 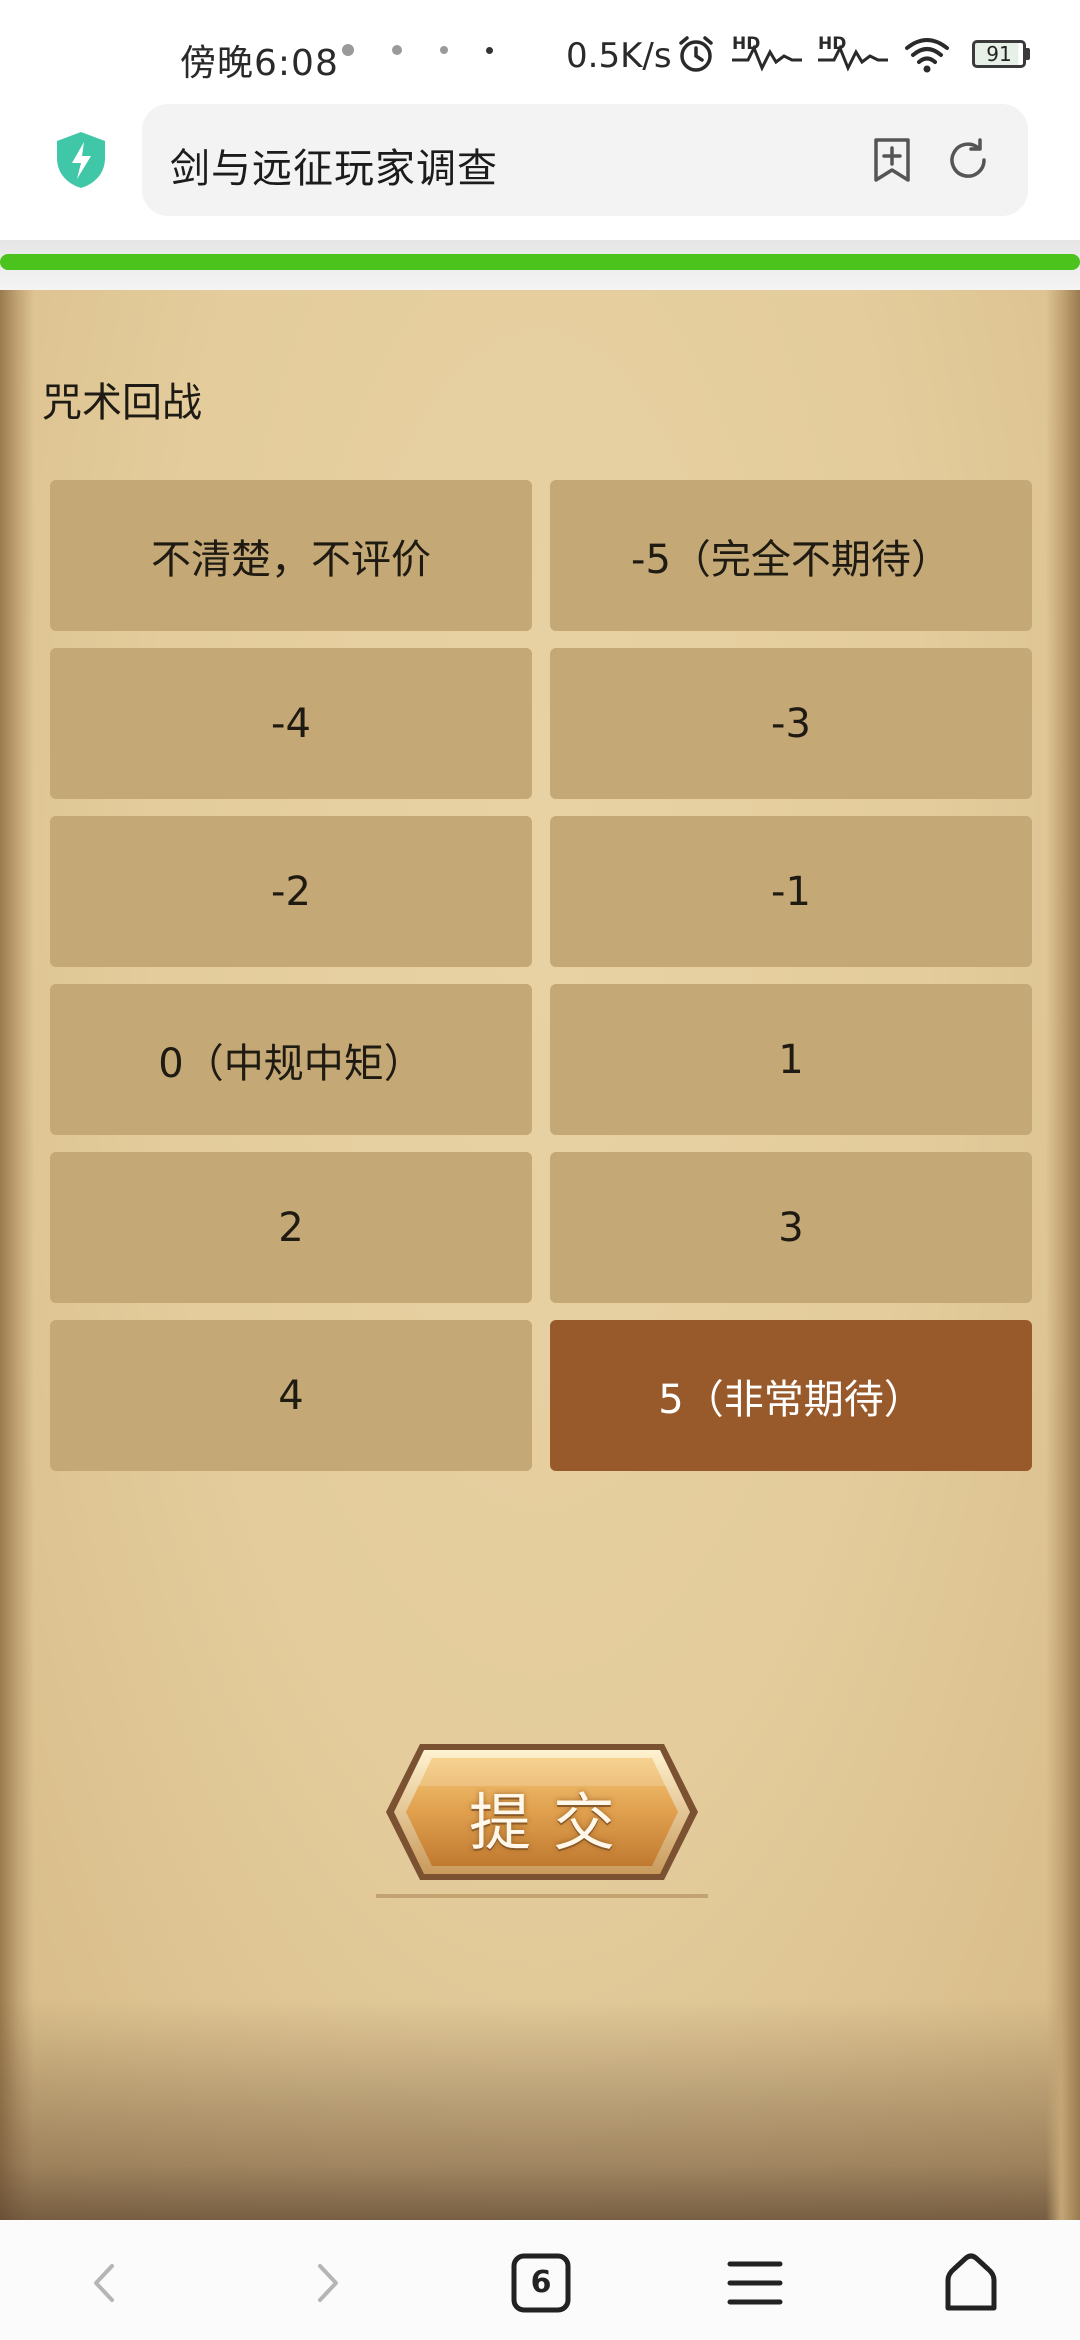 What do you see at coordinates (334, 165) in the screenshot?
I see `page-title: 剑与远征玩家调查` at bounding box center [334, 165].